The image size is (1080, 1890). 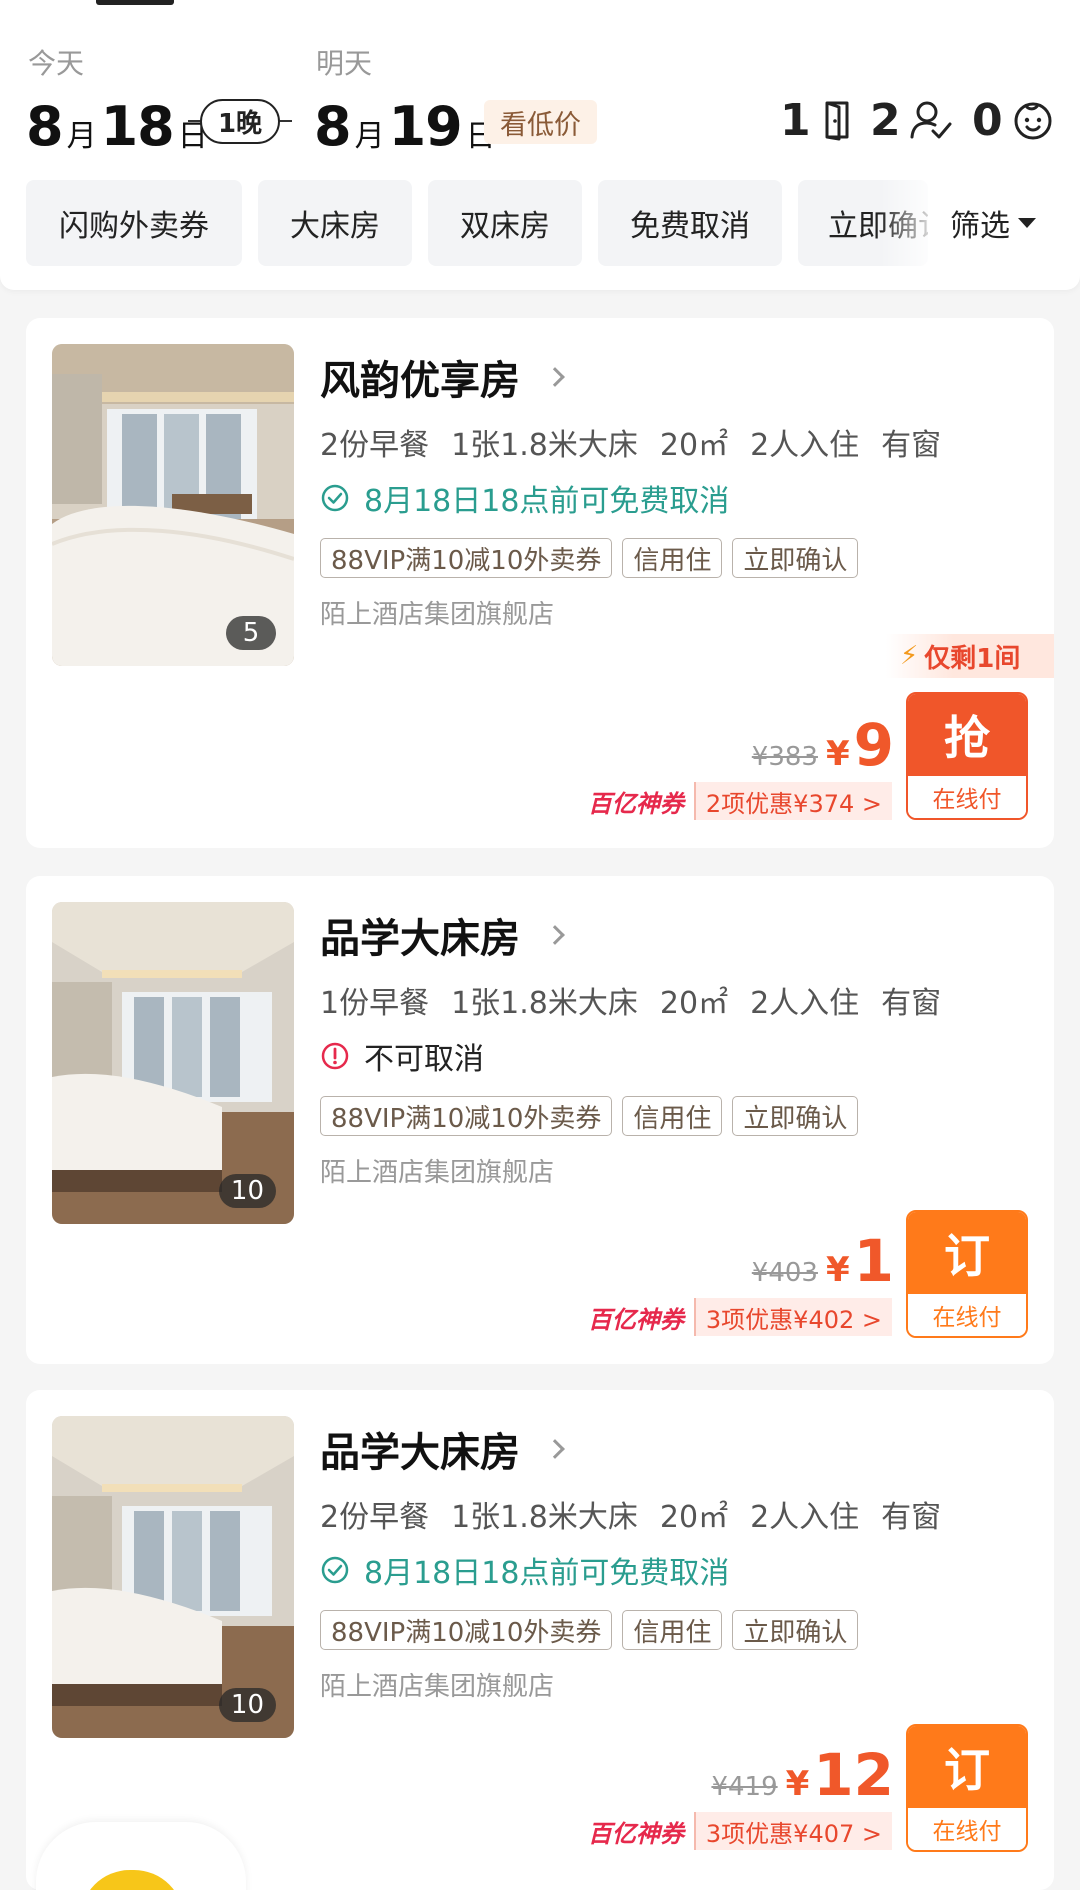 What do you see at coordinates (873, 1261) in the screenshot?
I see `current-price: 1` at bounding box center [873, 1261].